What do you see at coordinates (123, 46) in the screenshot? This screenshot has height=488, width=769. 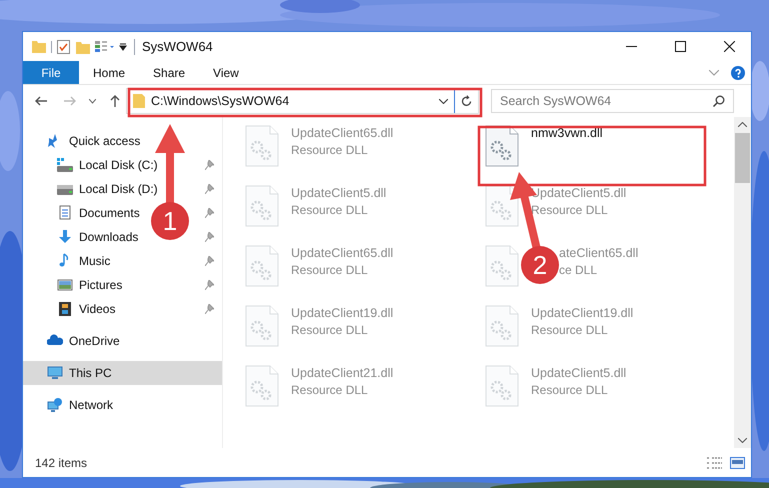 I see `dropdown-icon` at bounding box center [123, 46].